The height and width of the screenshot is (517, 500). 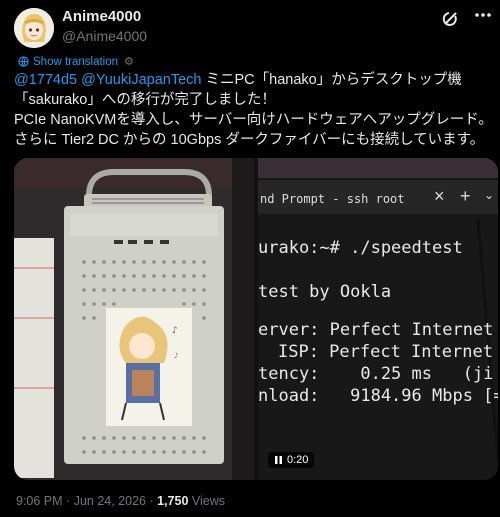 I want to click on chevron-down-icon: ⌄, so click(x=489, y=195).